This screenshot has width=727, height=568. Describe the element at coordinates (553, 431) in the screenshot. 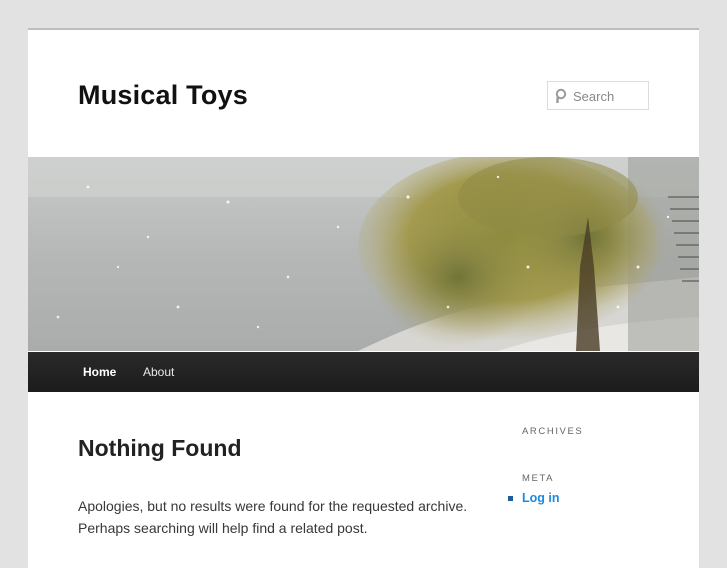

I see `archives-widget-title: Archives` at that location.